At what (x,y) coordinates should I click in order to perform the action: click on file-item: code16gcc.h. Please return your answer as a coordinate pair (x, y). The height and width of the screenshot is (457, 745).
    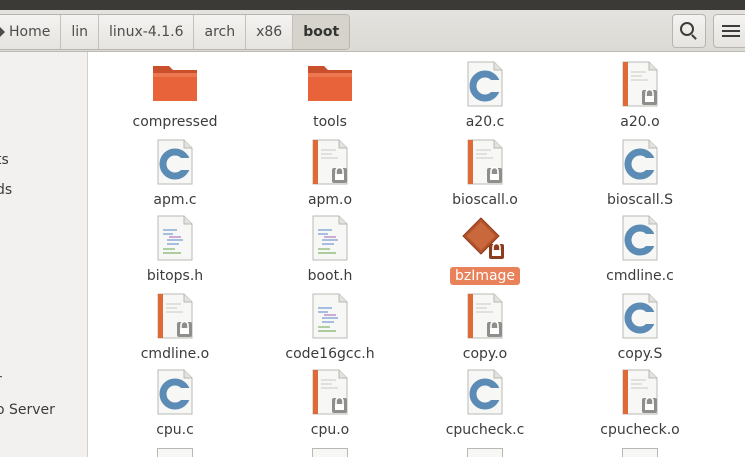
    Looking at the image, I should click on (330, 330).